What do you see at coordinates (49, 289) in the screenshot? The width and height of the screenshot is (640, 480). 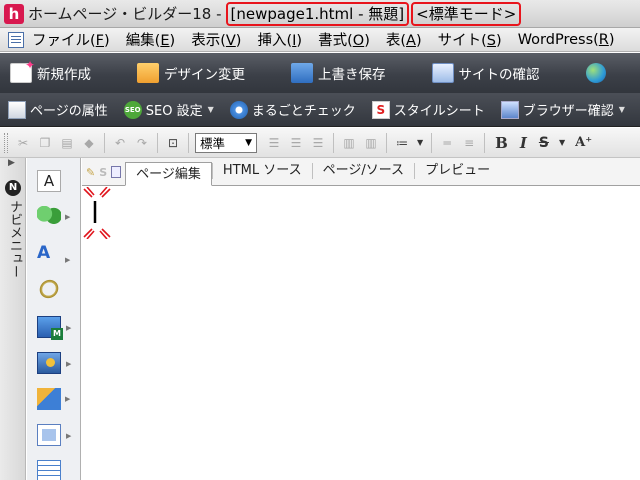 I see `link-icon` at bounding box center [49, 289].